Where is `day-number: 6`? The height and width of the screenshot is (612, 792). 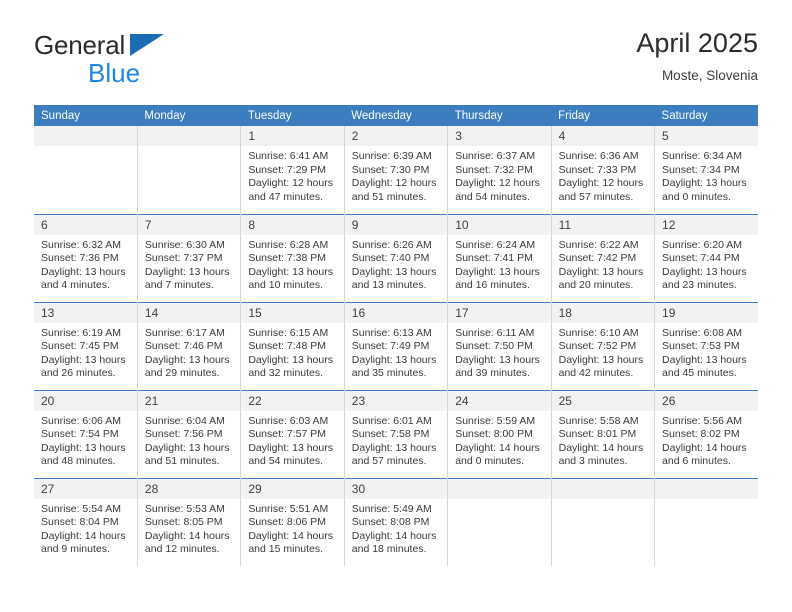
day-number: 6 is located at coordinates (85, 224).